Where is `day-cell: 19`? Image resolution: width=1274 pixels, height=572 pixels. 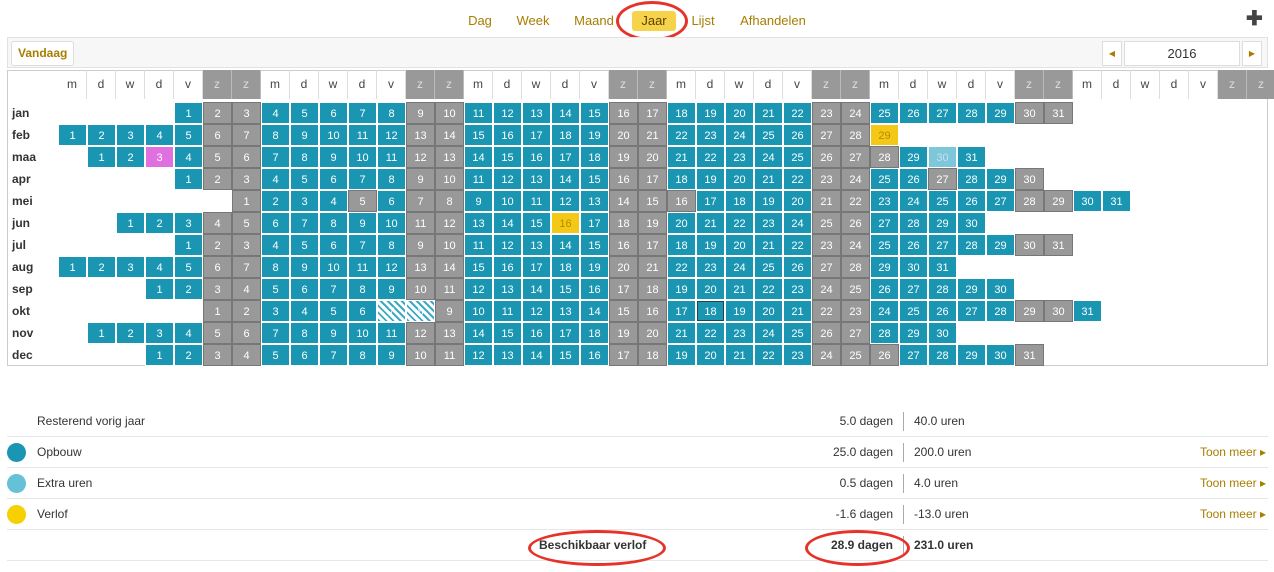 day-cell: 19 is located at coordinates (681, 289).